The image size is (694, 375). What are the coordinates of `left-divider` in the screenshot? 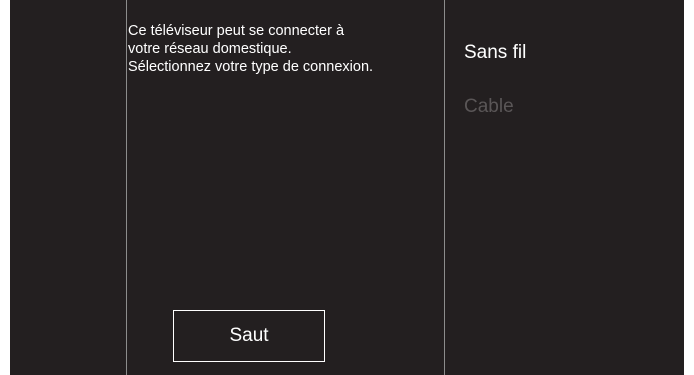 It's located at (126, 187).